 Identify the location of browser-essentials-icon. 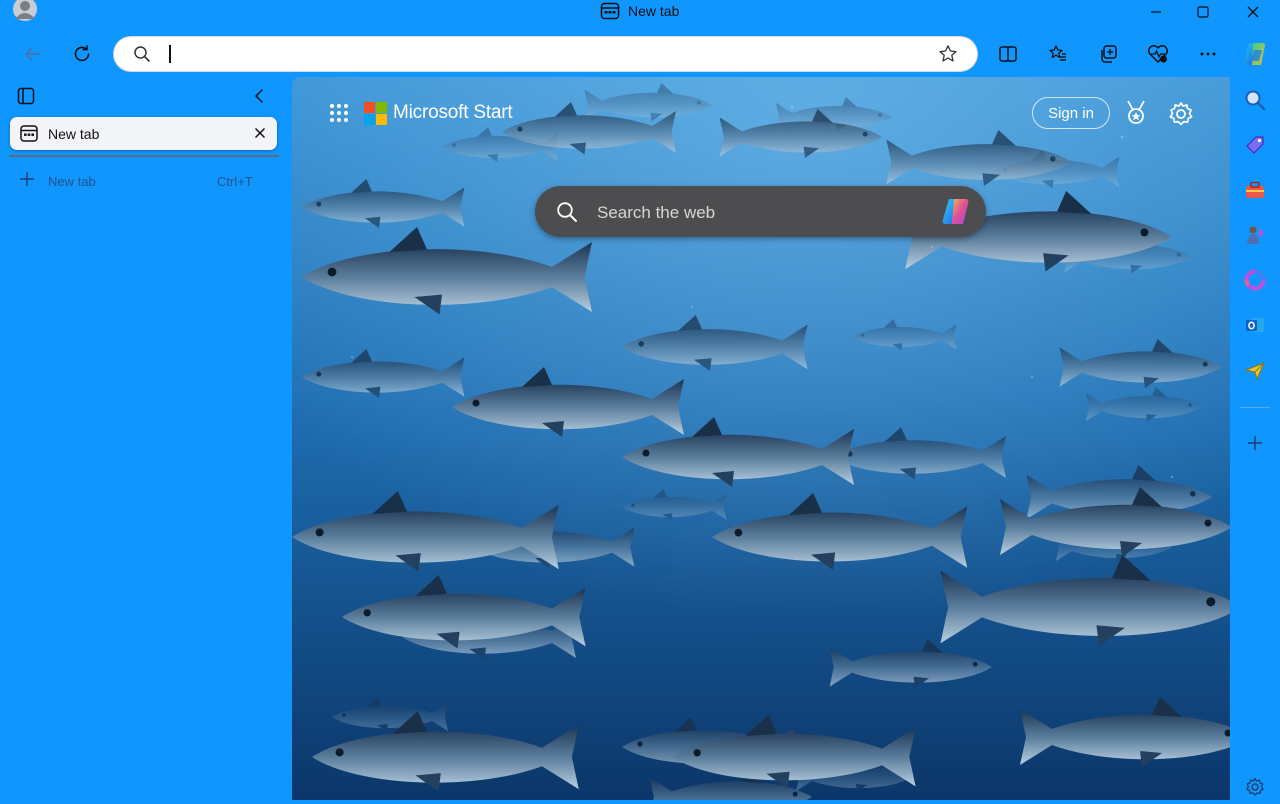
(1158, 54).